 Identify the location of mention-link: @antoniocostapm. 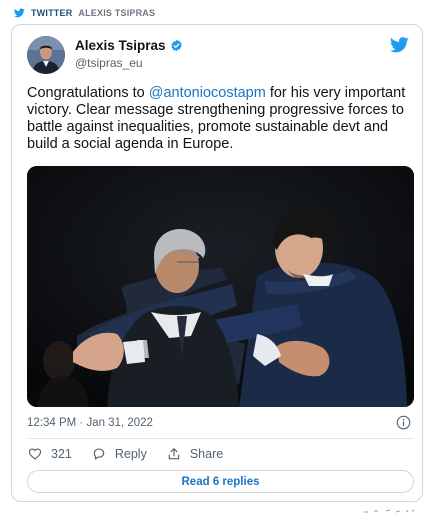
(207, 93).